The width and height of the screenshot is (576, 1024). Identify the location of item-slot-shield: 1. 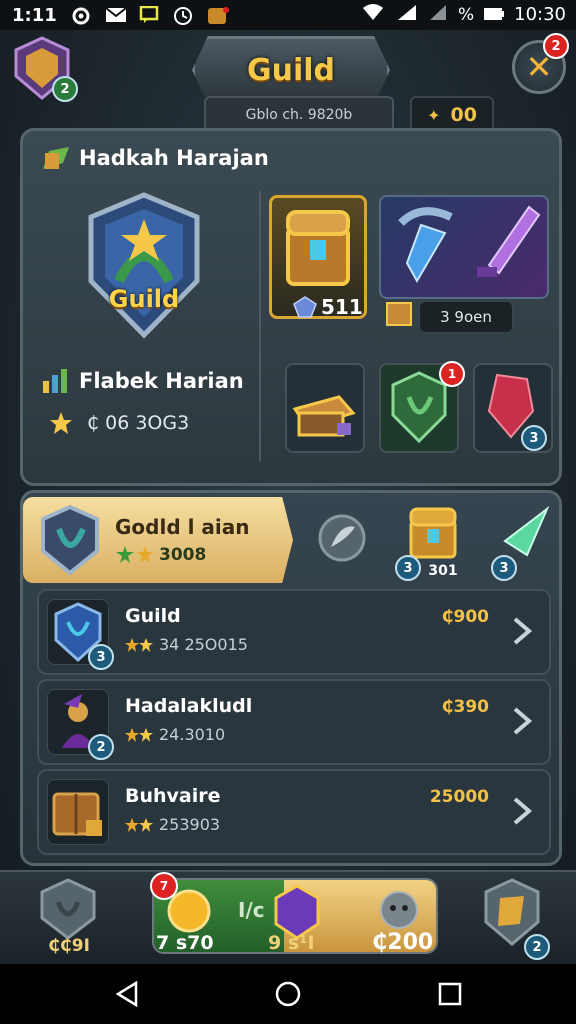
(422, 407).